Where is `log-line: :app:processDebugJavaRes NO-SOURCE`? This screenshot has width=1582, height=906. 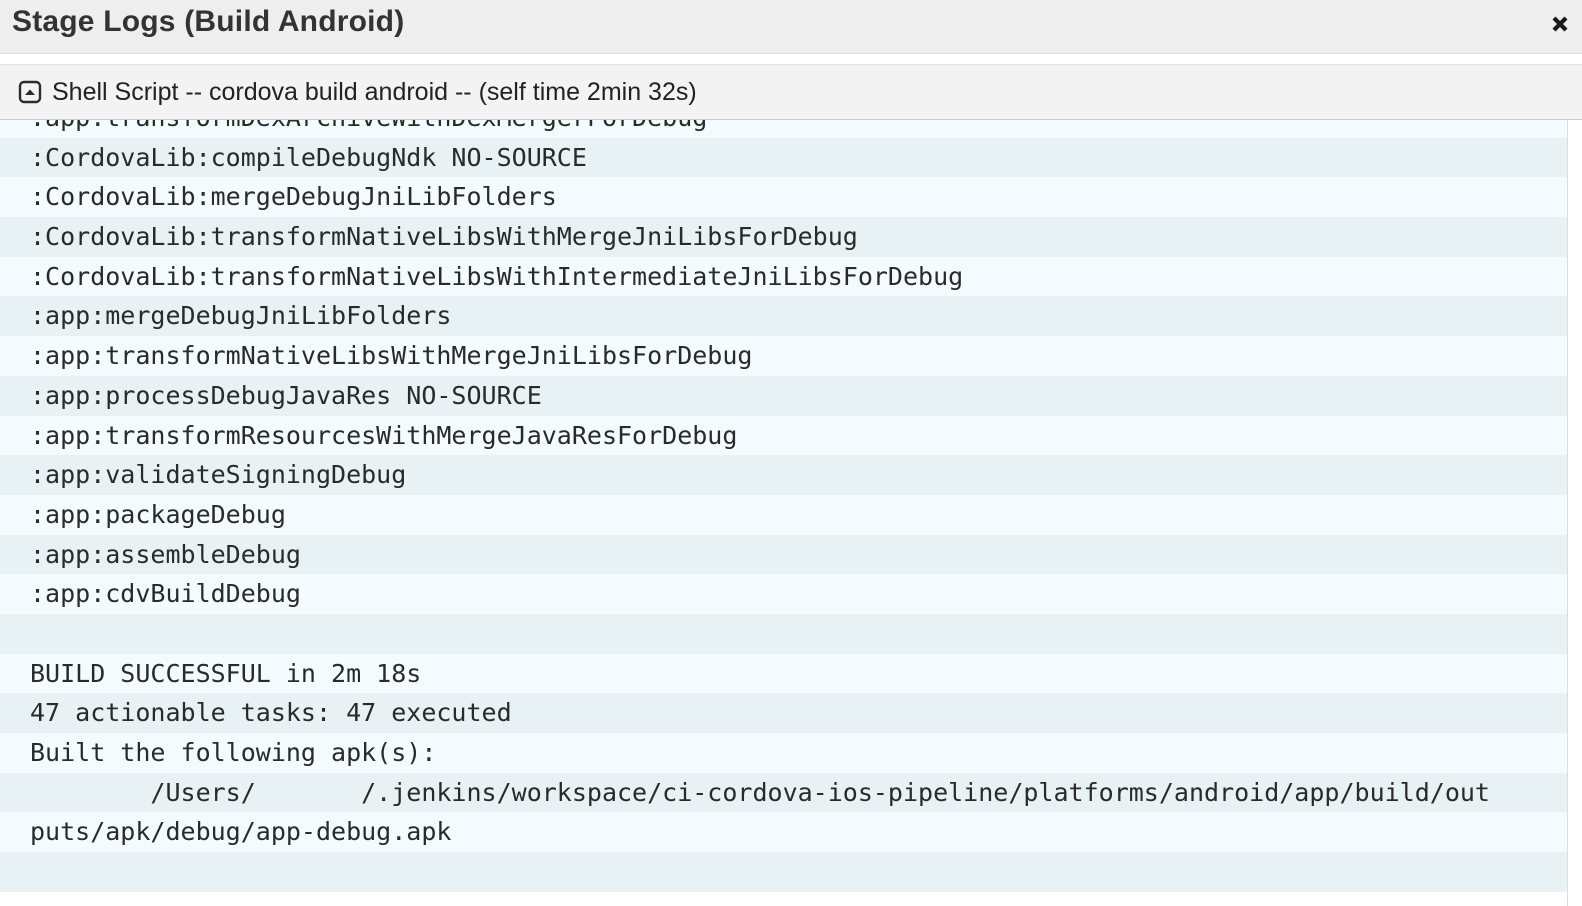
log-line: :app:processDebugJavaRes NO-SOURCE is located at coordinates (783, 395).